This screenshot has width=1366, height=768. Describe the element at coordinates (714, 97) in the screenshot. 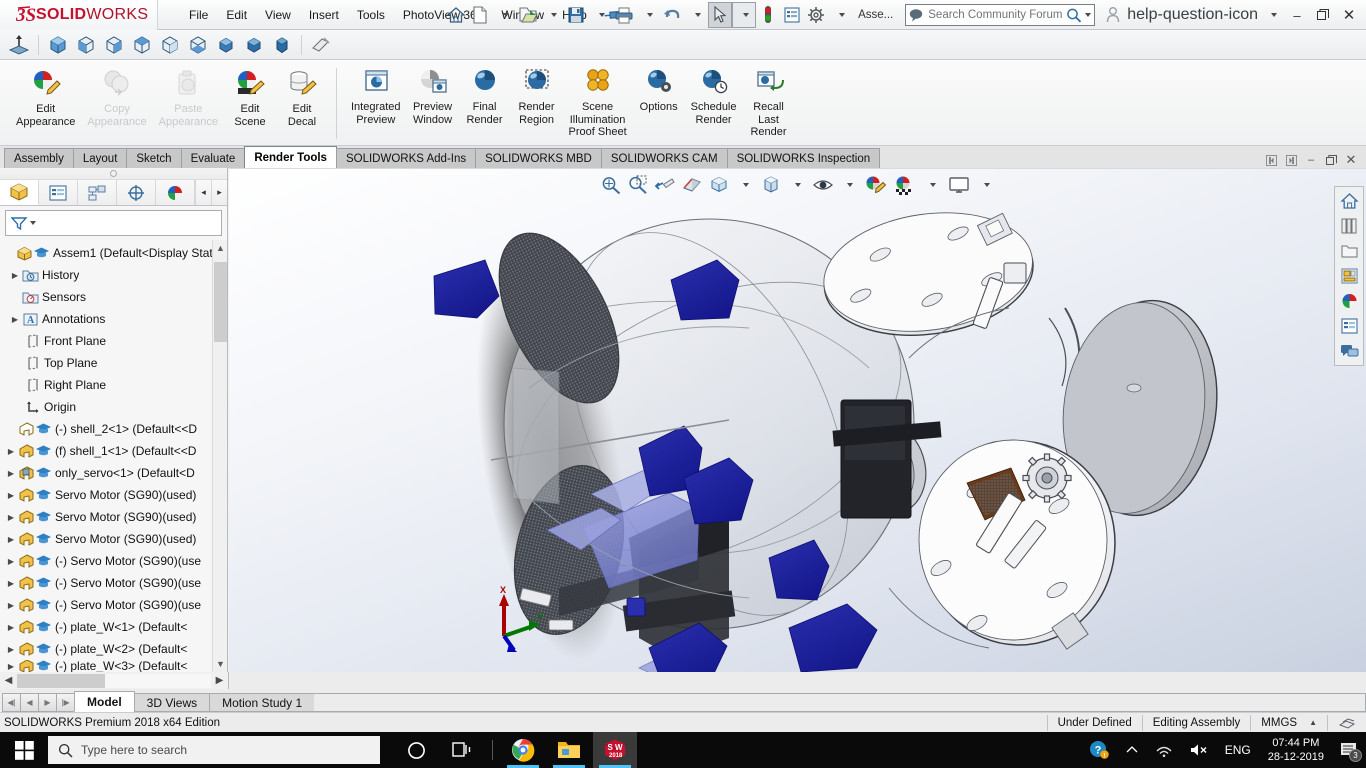

I see `ribbon-schedule-render: Schedule Render` at that location.